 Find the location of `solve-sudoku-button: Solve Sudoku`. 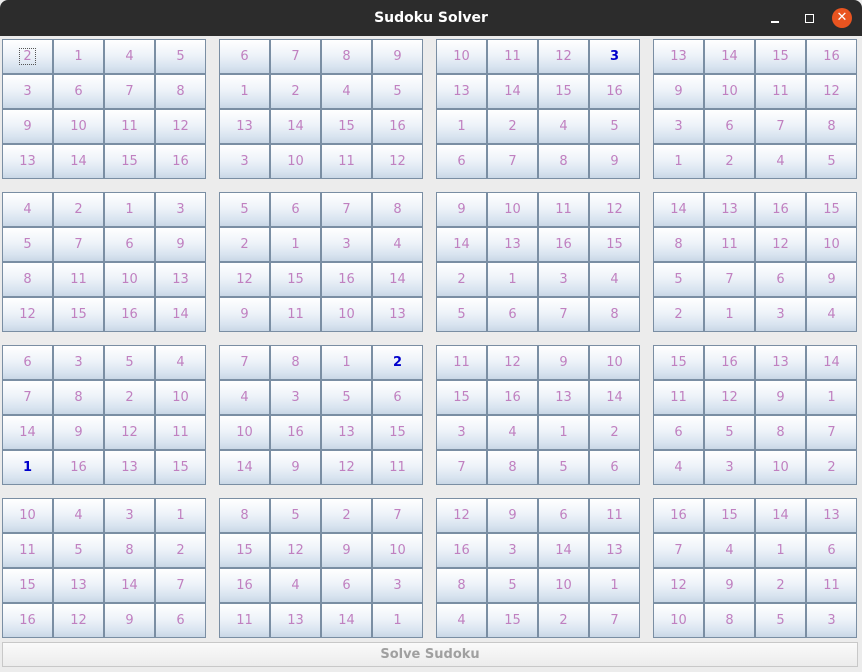

solve-sudoku-button: Solve Sudoku is located at coordinates (430, 654).